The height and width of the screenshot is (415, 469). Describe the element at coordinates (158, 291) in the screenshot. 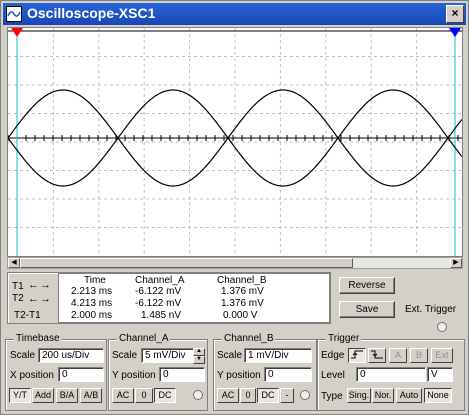

I see `readout-t1-channel-a: -6.122 mV` at that location.